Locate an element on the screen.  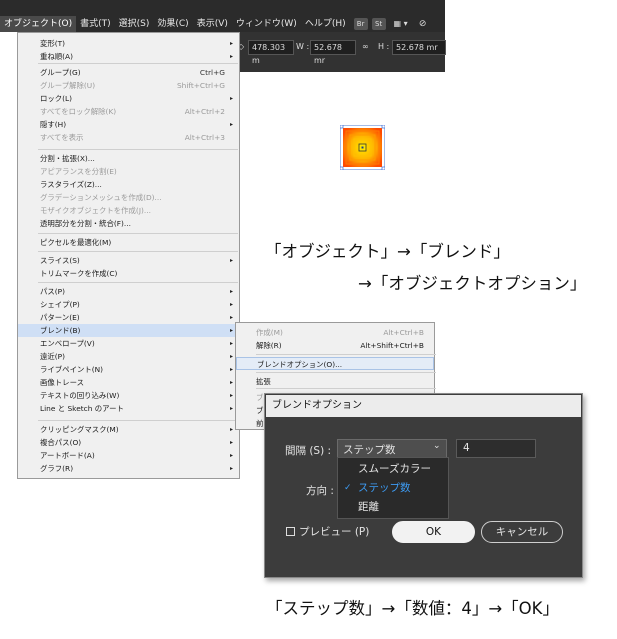
spacing-dropdown-list: スムーズカラー ✓ ステップ数 距離 is located at coordinates (393, 488).